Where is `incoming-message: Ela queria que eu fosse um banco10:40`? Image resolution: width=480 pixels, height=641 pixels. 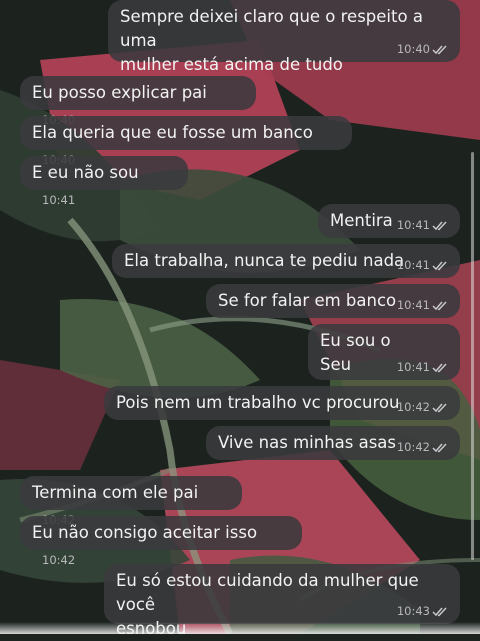 incoming-message: Ela queria que eu fosse um banco10:40 is located at coordinates (186, 141).